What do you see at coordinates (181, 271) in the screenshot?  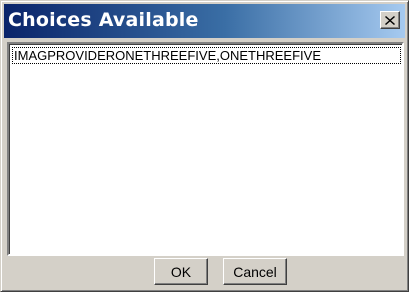 I see `ok-button: OK` at bounding box center [181, 271].